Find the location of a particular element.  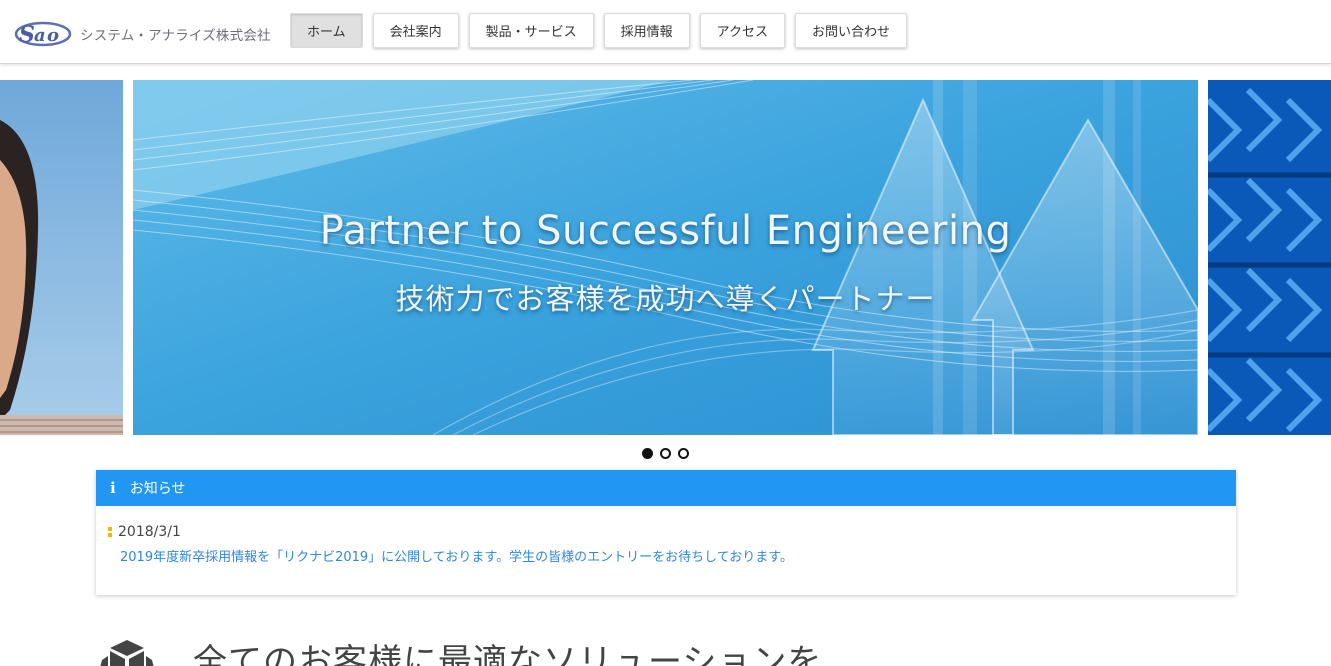

slide-subtitle: 技術力でお客様を成功へ導くパートナー is located at coordinates (665, 299).